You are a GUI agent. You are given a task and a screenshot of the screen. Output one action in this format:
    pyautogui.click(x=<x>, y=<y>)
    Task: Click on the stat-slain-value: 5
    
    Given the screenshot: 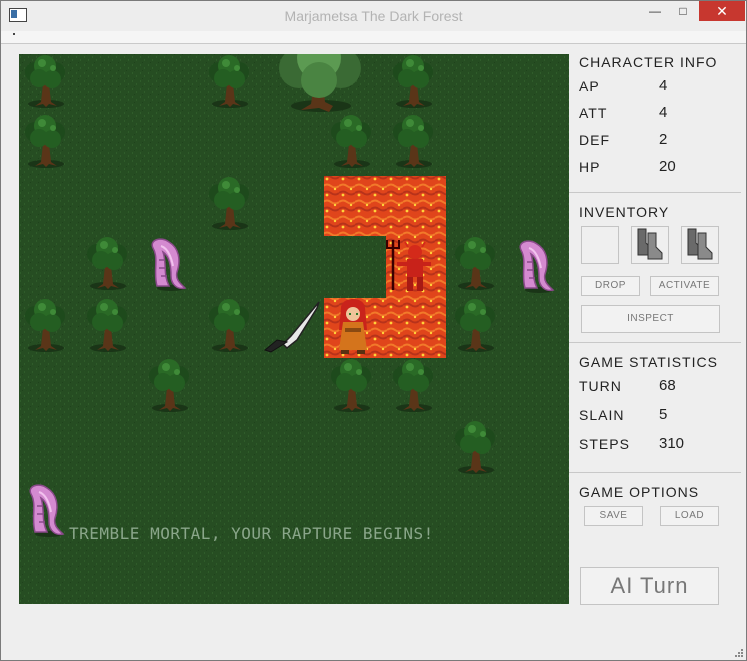 What is the action you would take?
    pyautogui.click(x=663, y=414)
    